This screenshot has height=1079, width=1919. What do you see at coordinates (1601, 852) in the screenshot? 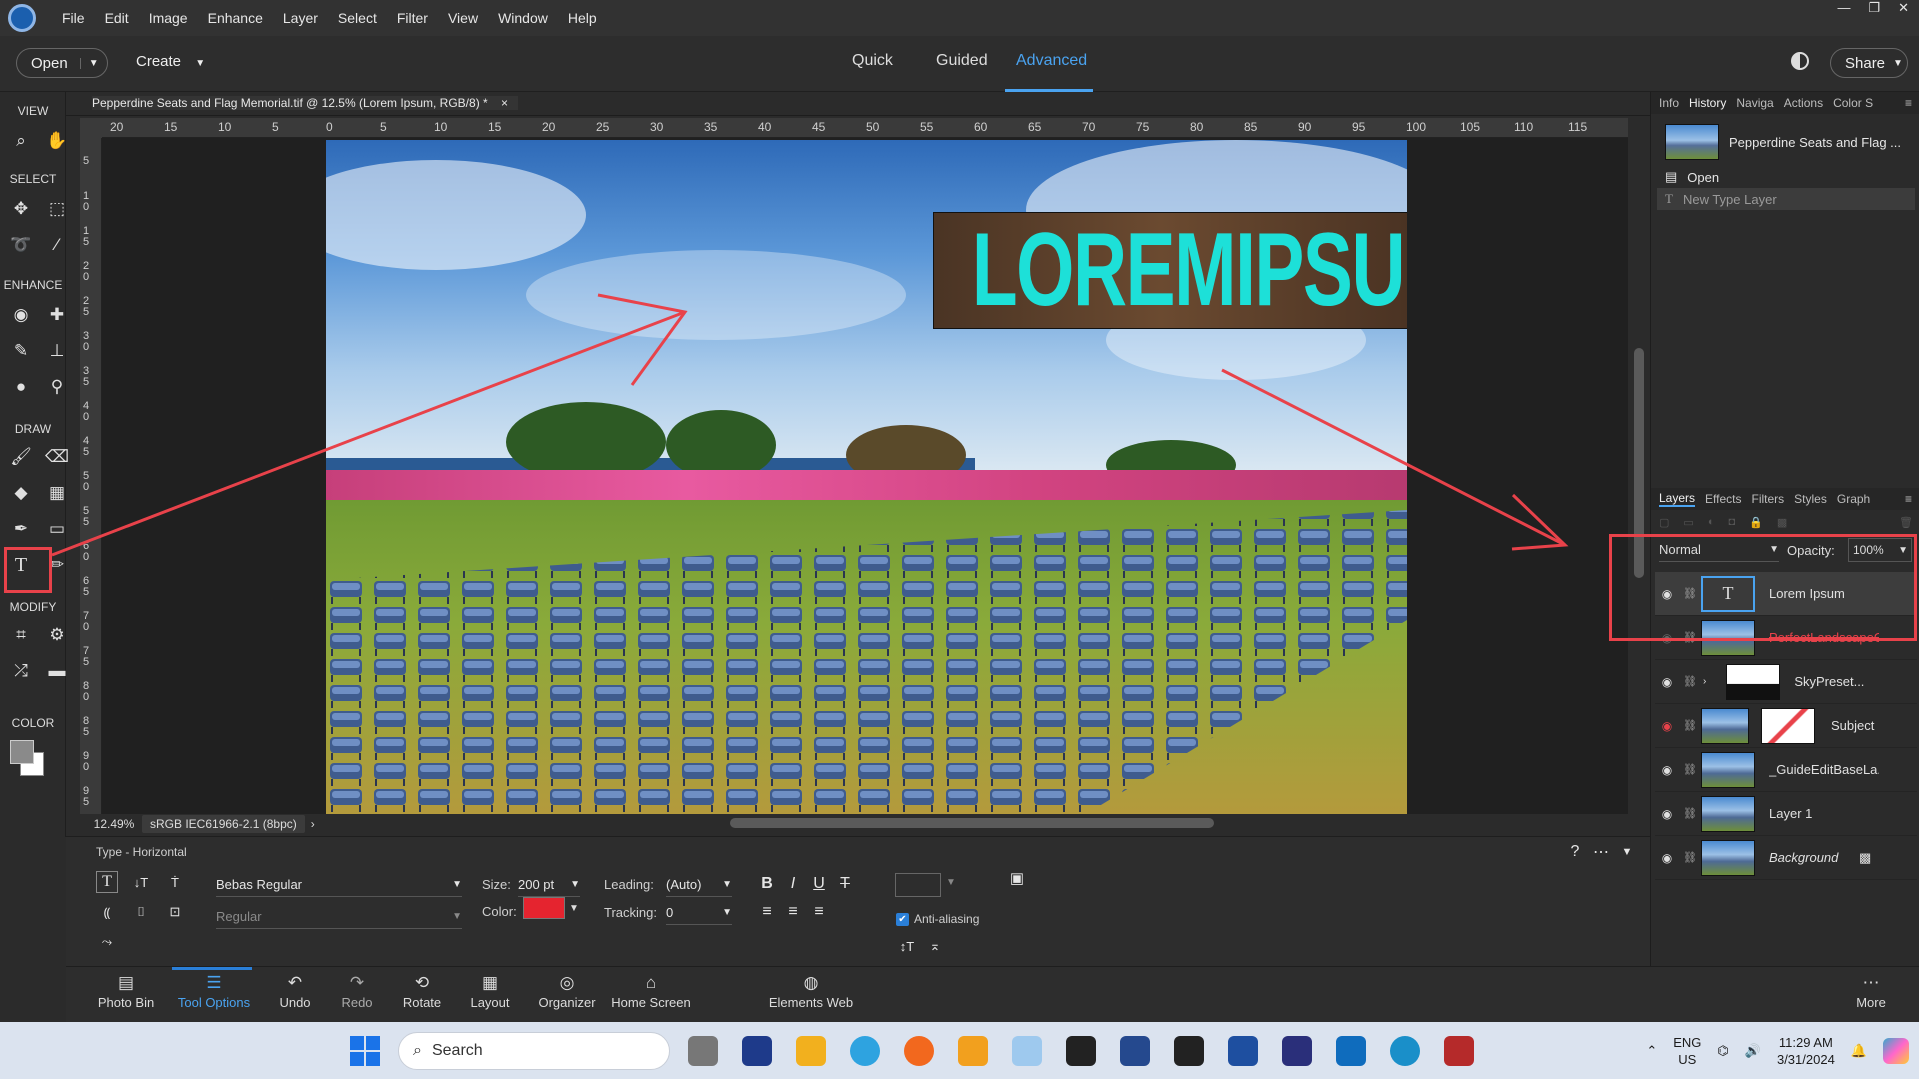
I see `more-options-icon: ⋯` at bounding box center [1601, 852].